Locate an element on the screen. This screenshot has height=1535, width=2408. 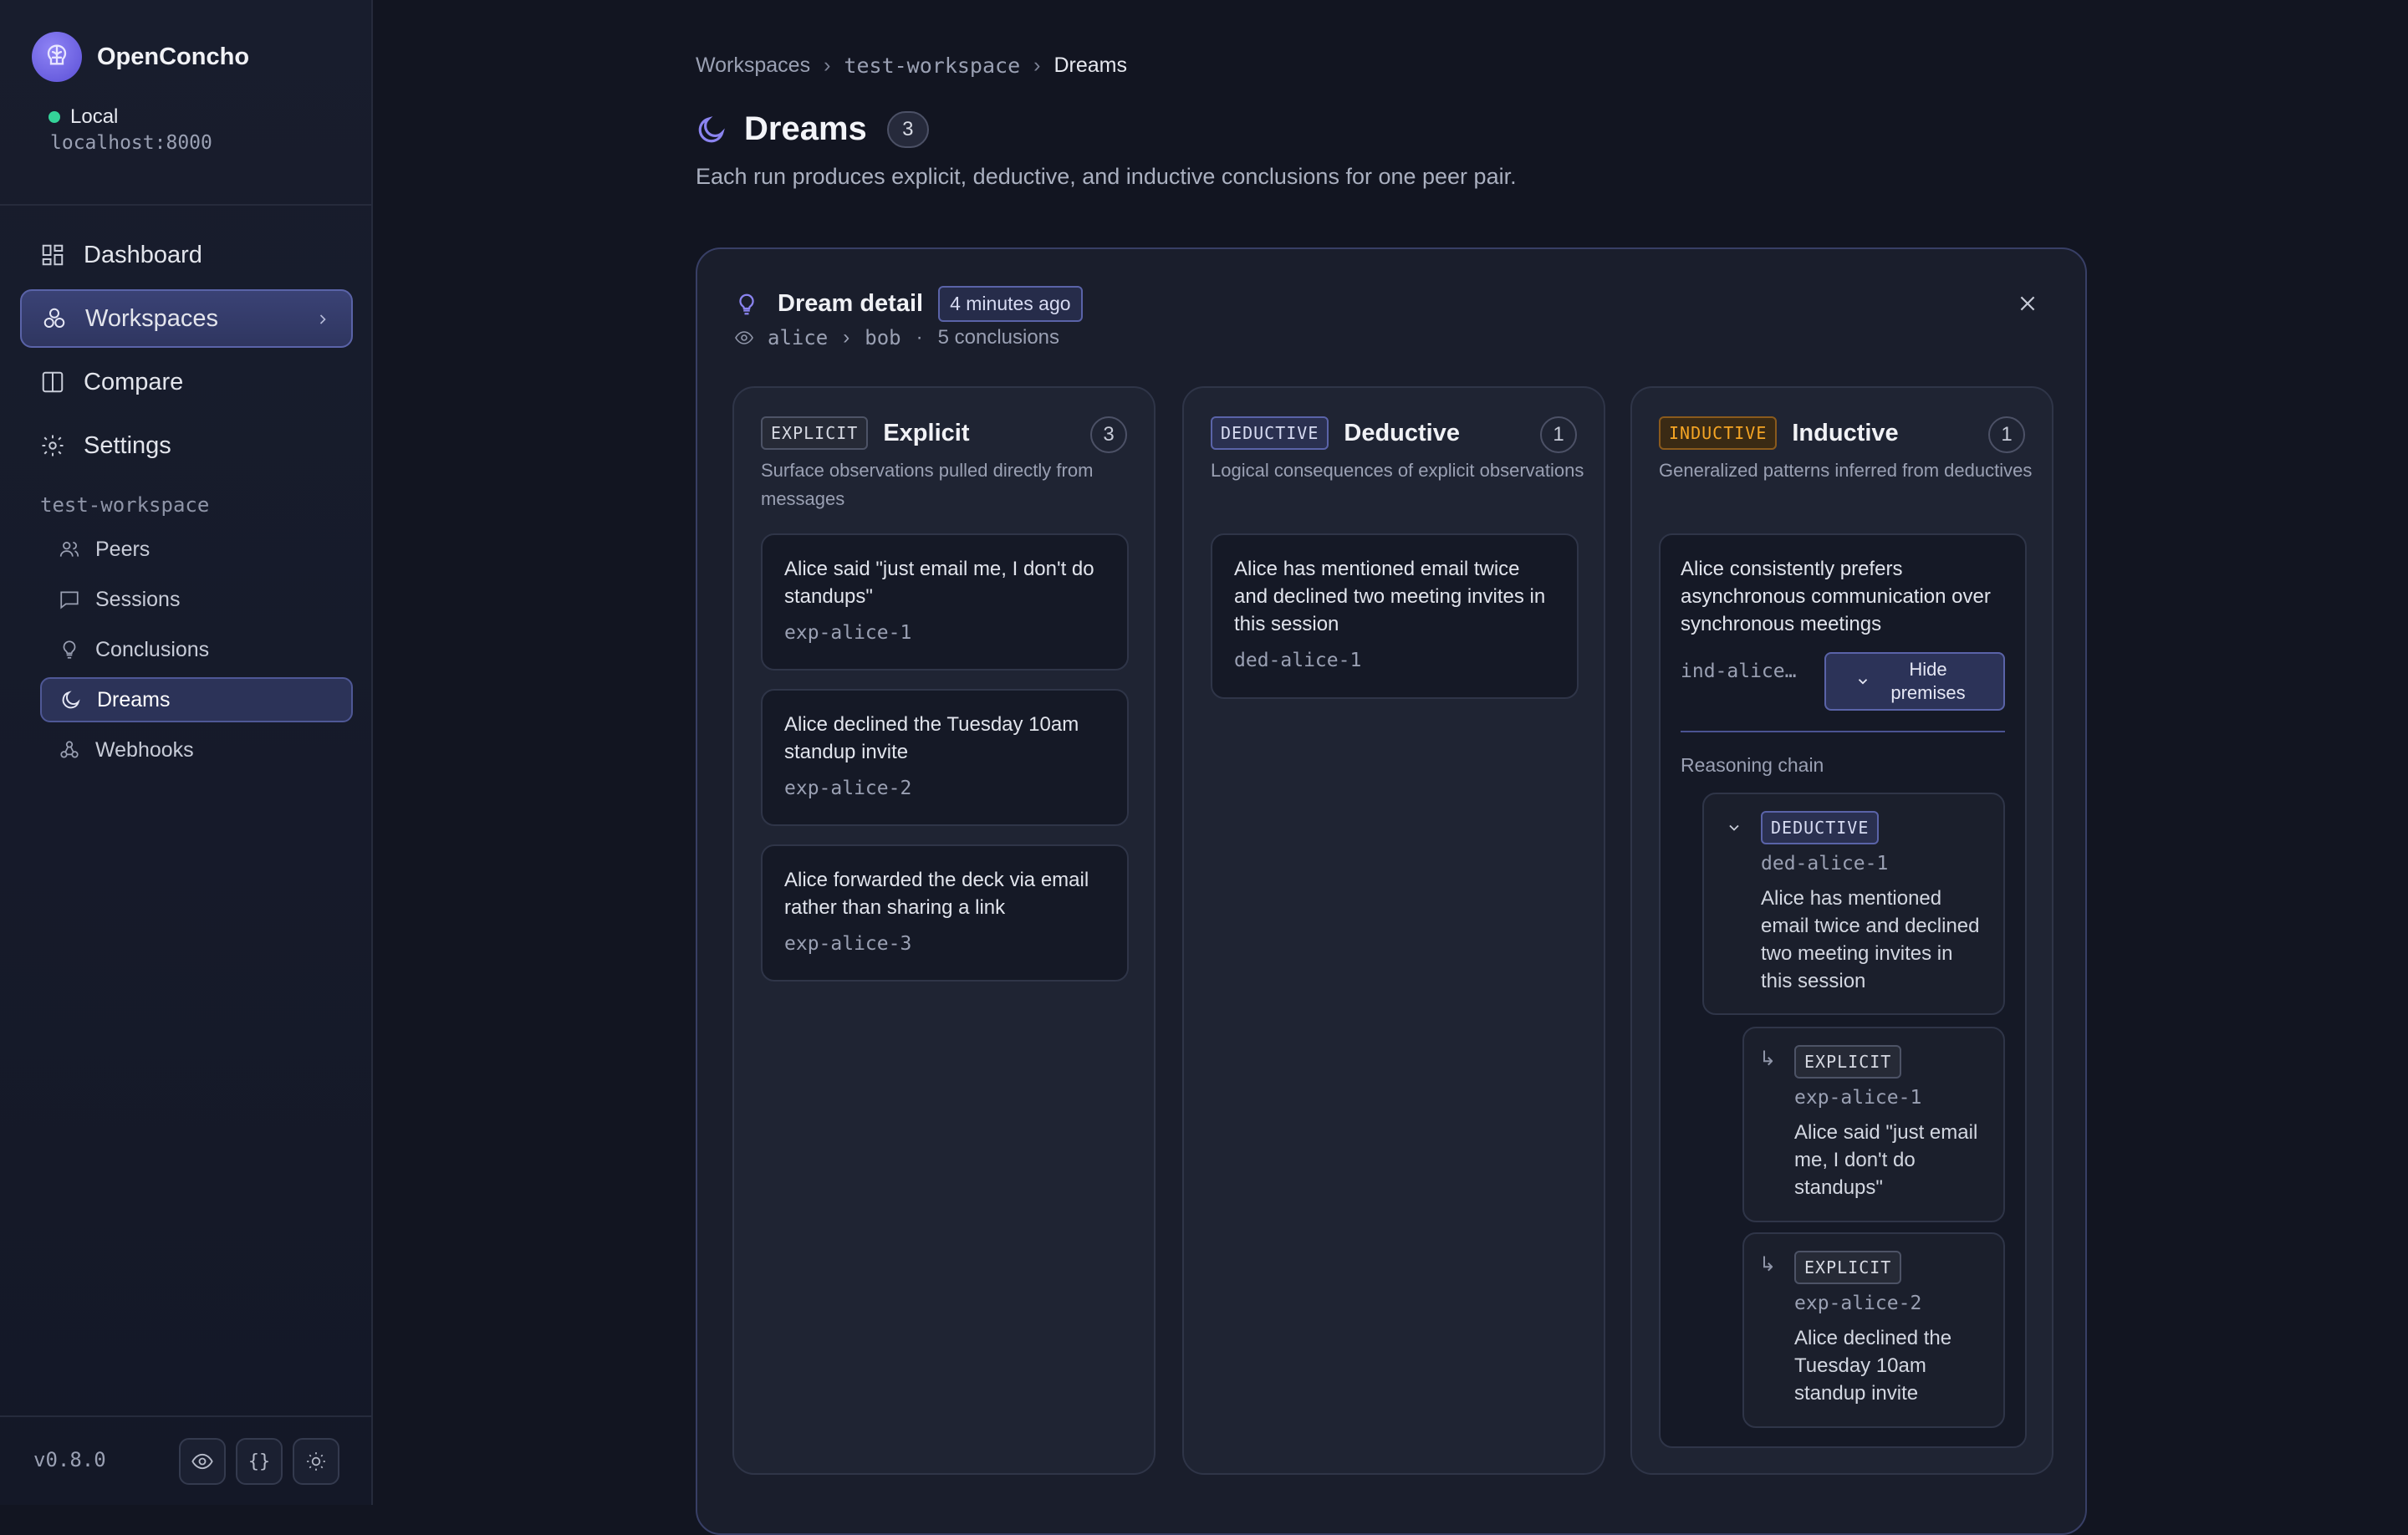
sidebar-item-dreams: Dreams is located at coordinates (197, 699).